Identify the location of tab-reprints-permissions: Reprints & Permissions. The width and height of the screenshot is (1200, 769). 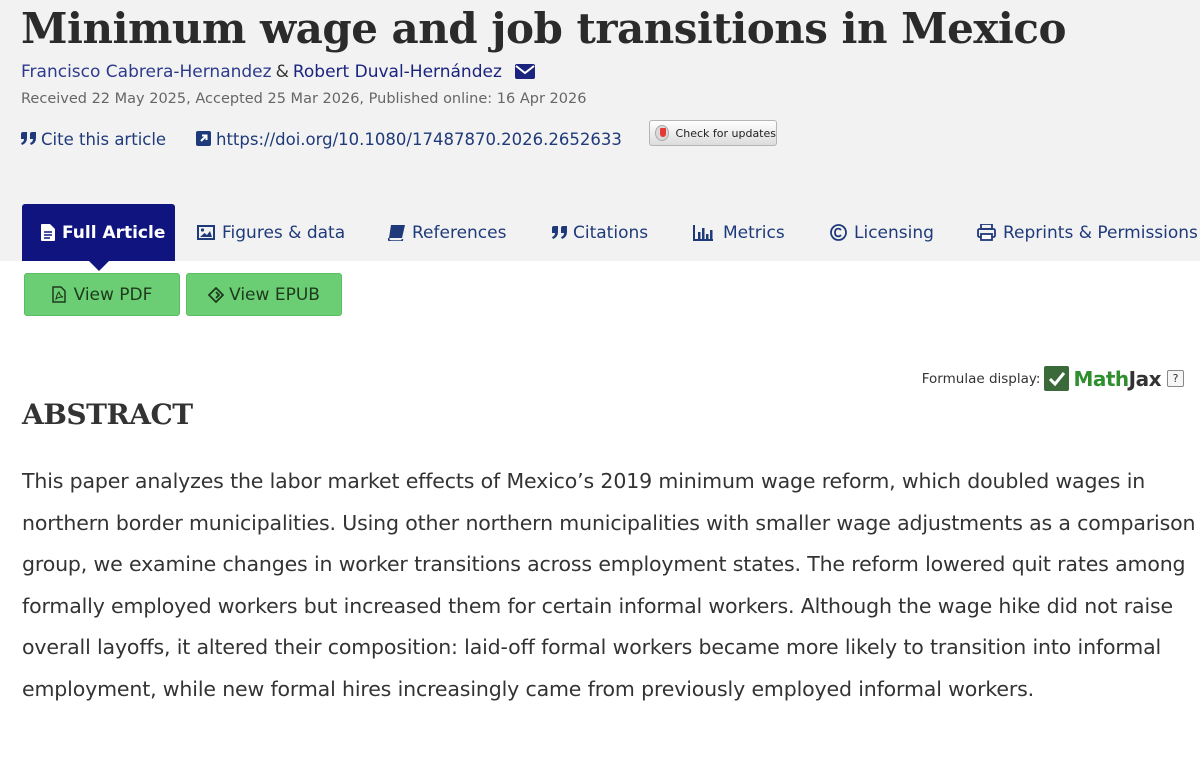
(1087, 232).